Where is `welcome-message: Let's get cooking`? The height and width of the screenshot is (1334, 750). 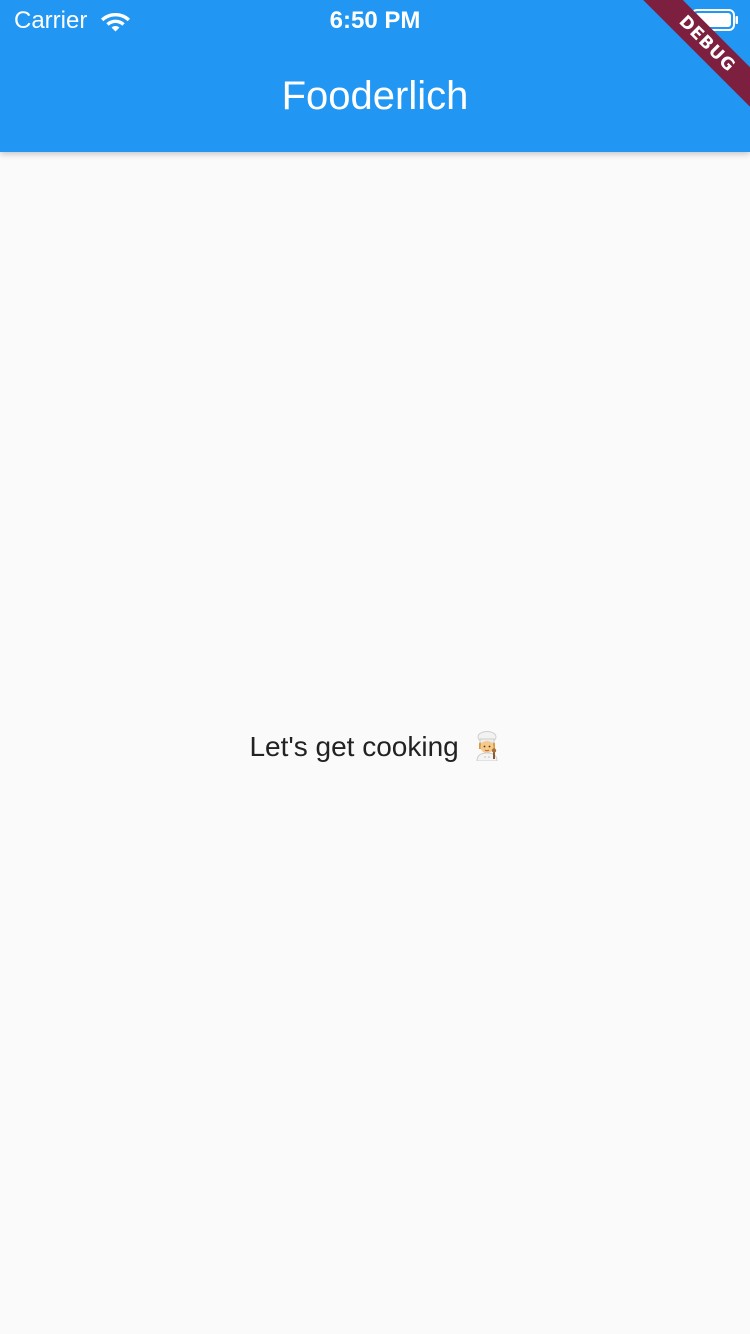 welcome-message: Let's get cooking is located at coordinates (375, 747).